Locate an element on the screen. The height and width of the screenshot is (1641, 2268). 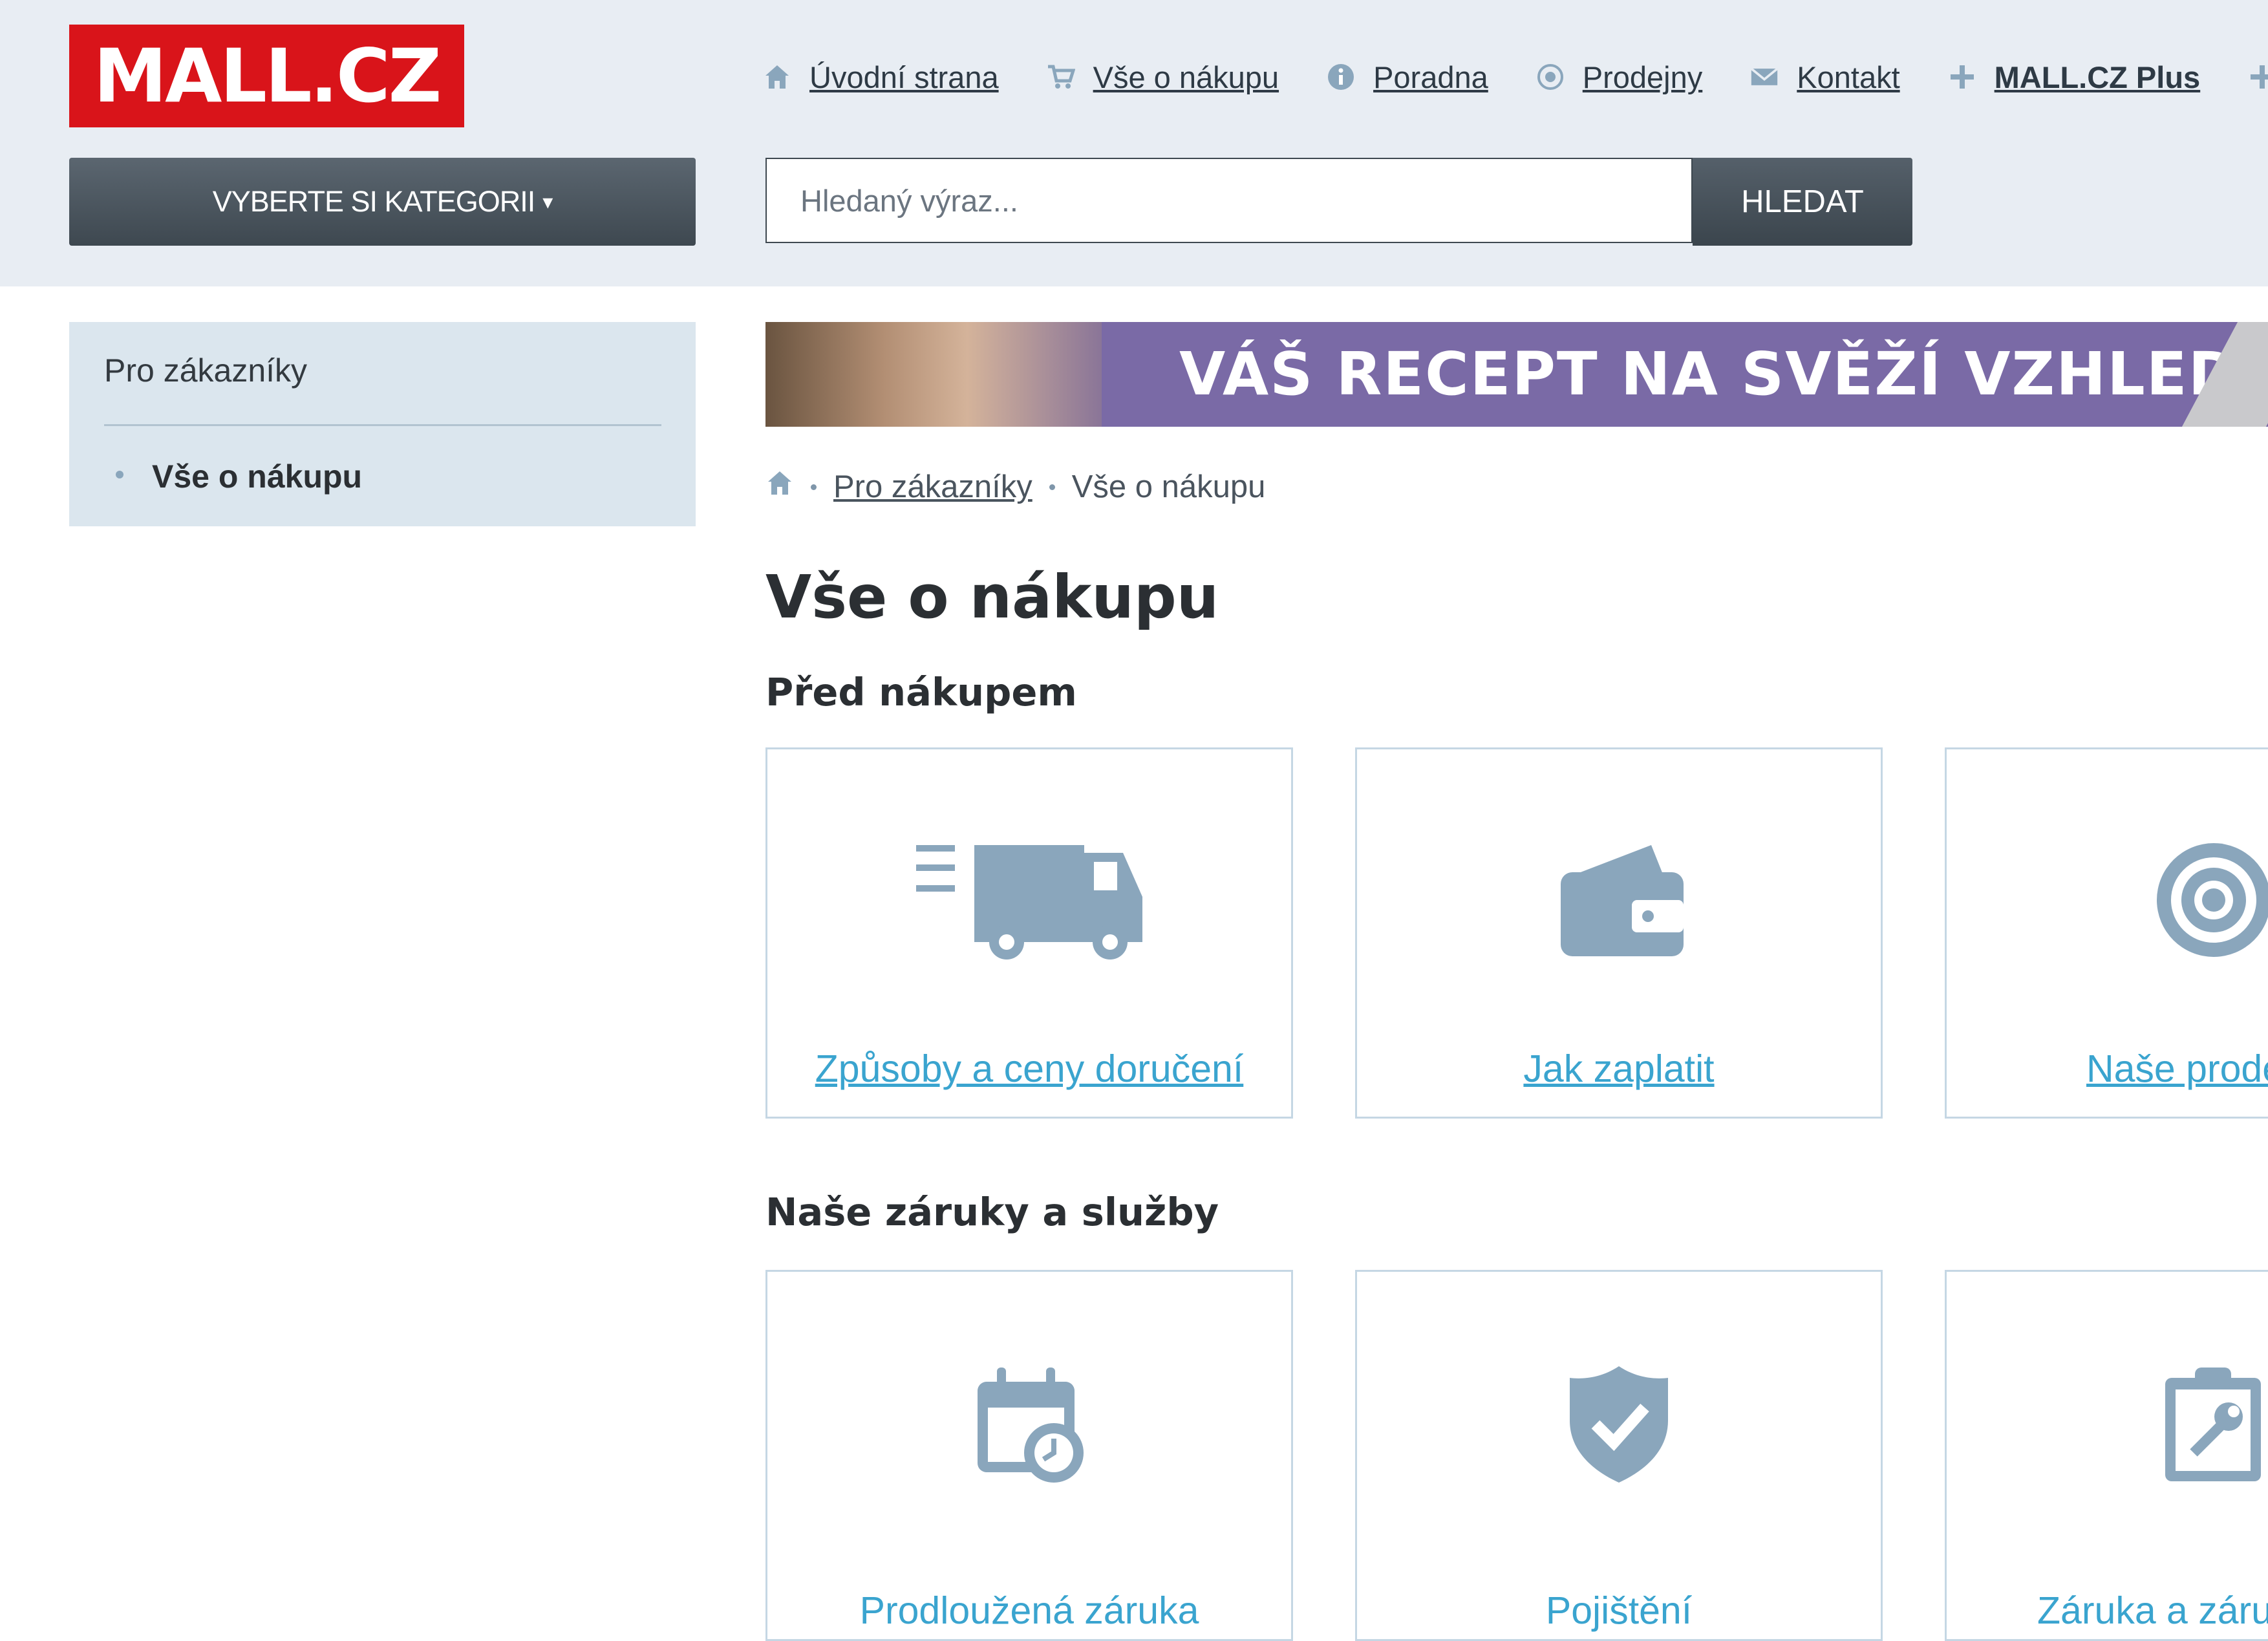
site-logo: MALL.CZ is located at coordinates (266, 76).